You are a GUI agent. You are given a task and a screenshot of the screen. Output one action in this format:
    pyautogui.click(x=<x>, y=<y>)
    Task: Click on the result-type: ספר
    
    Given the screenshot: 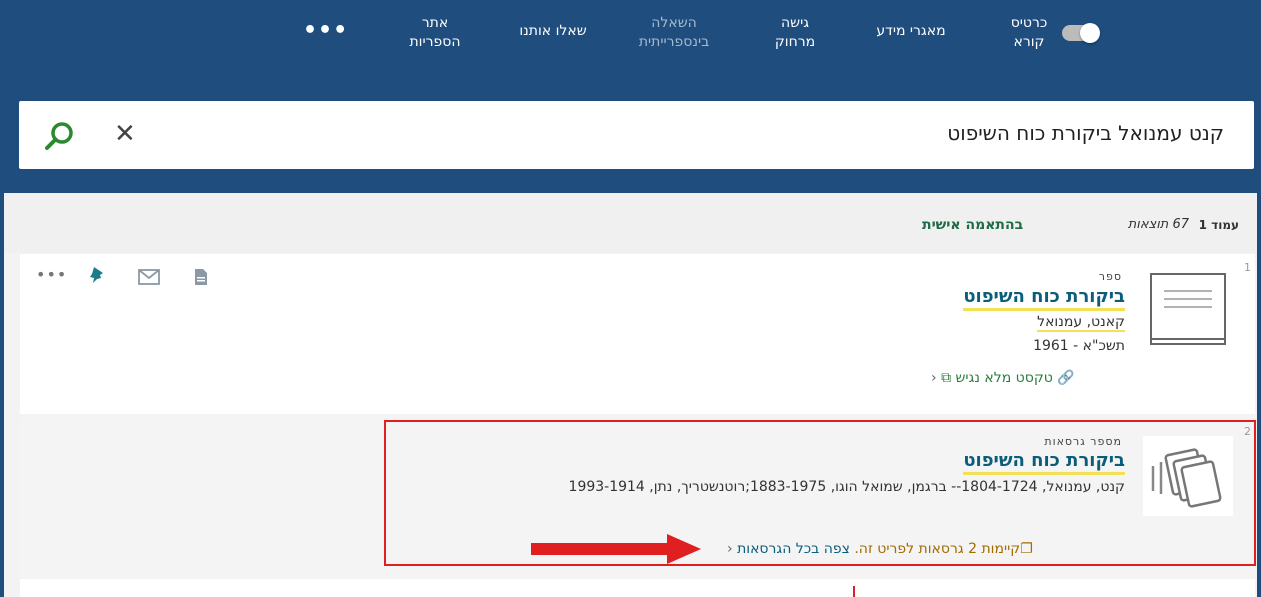 What is the action you would take?
    pyautogui.click(x=1110, y=276)
    